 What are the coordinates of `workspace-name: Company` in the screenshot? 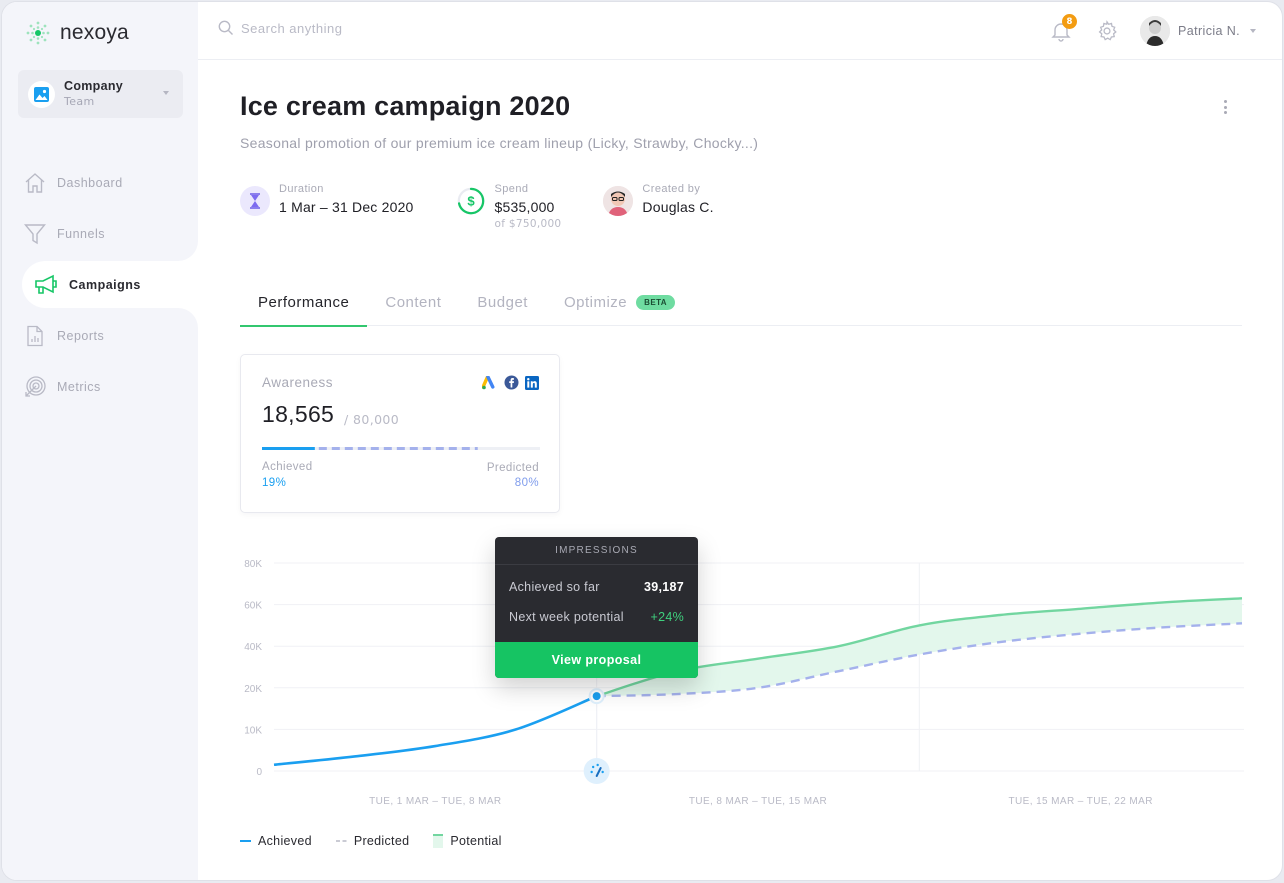 It's located at (94, 86).